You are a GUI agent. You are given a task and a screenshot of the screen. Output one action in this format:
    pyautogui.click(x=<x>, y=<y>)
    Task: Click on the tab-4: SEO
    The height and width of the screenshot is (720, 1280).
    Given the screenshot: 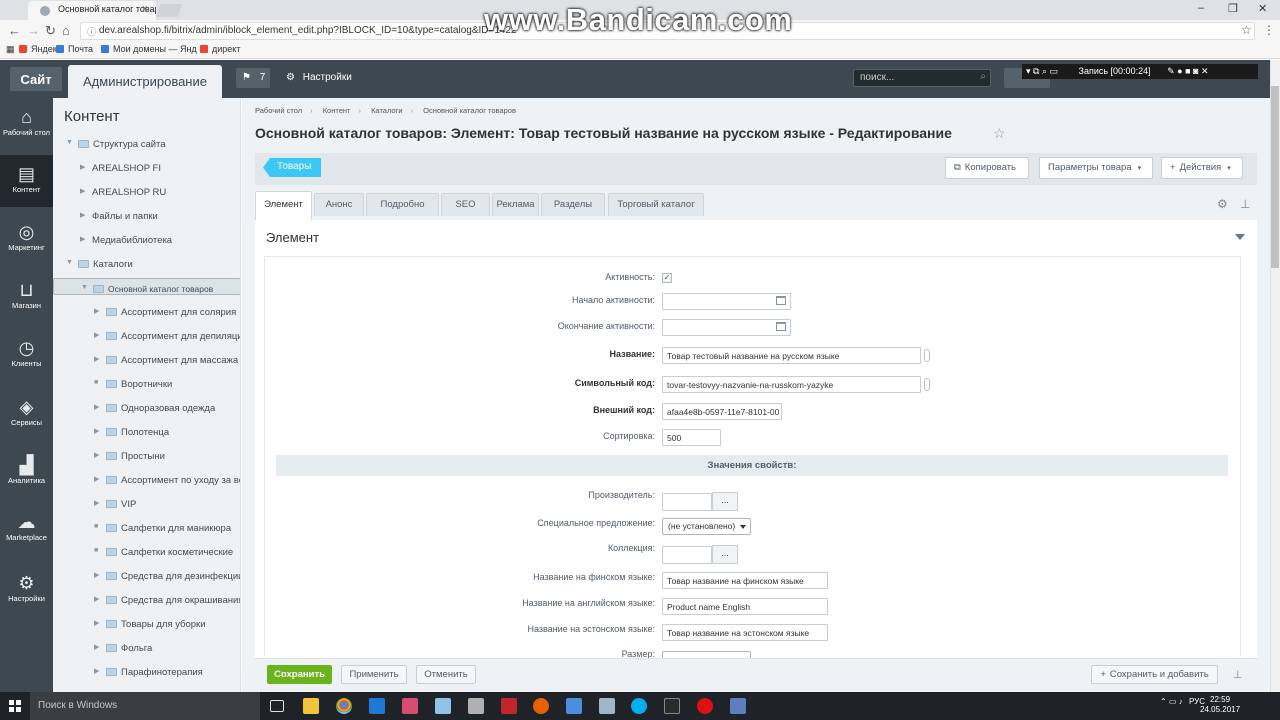 What is the action you would take?
    pyautogui.click(x=465, y=204)
    